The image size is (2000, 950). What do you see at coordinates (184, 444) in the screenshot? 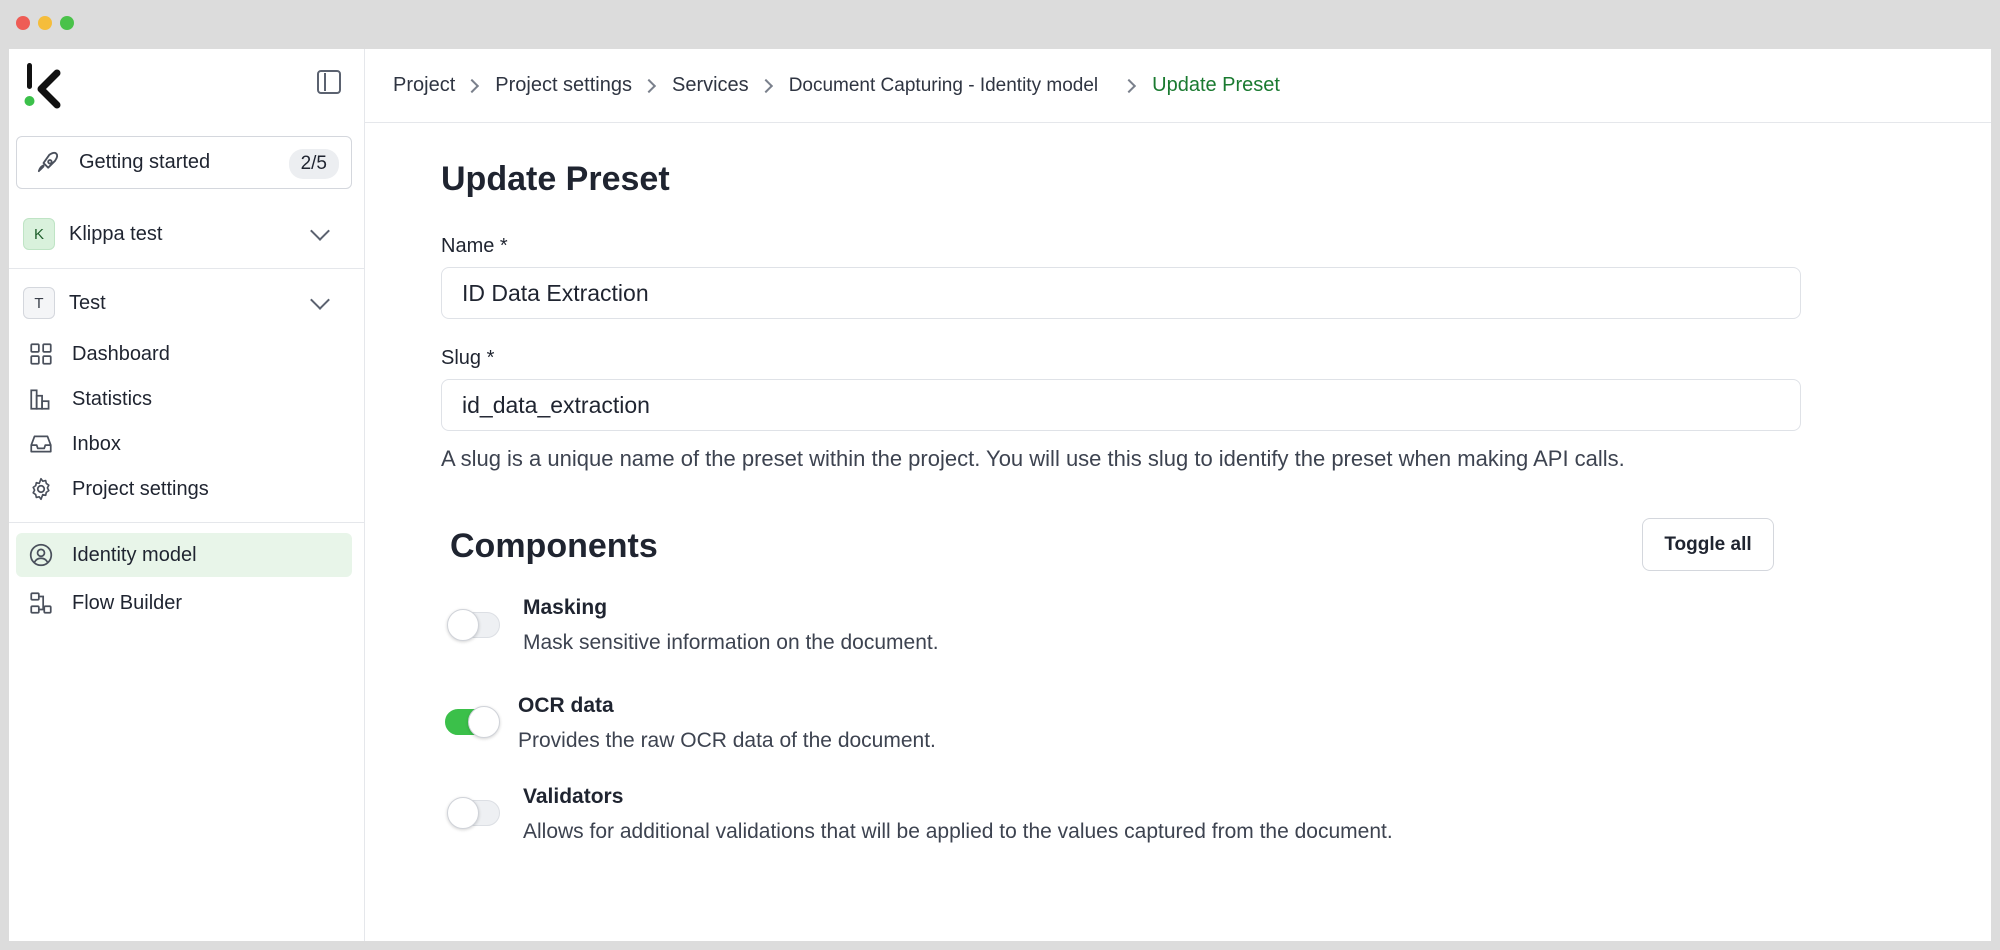
I see `sidebar-item-inbox: Inbox` at bounding box center [184, 444].